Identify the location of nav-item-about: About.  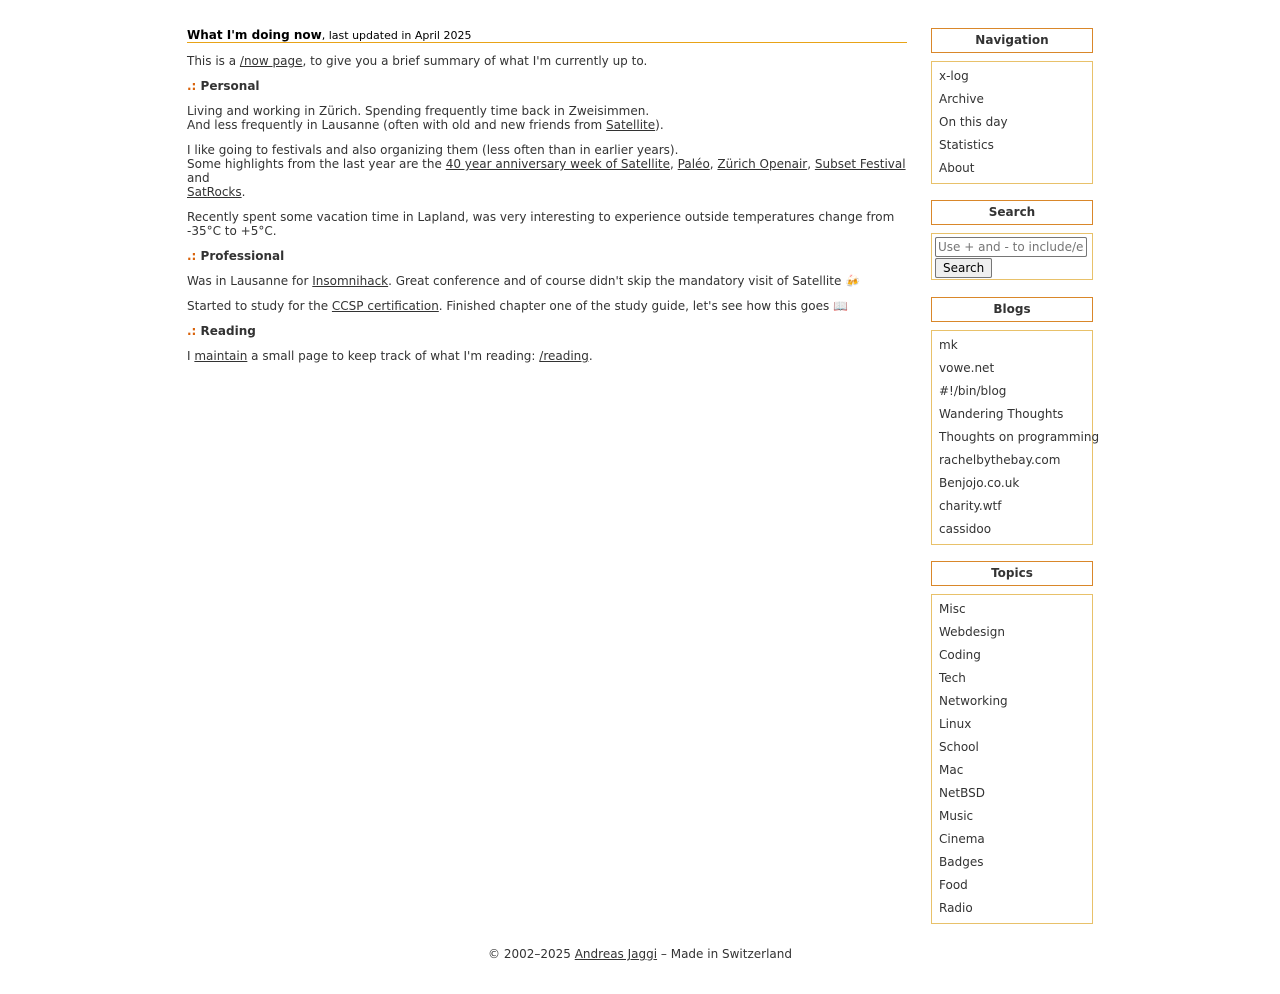
(1012, 170).